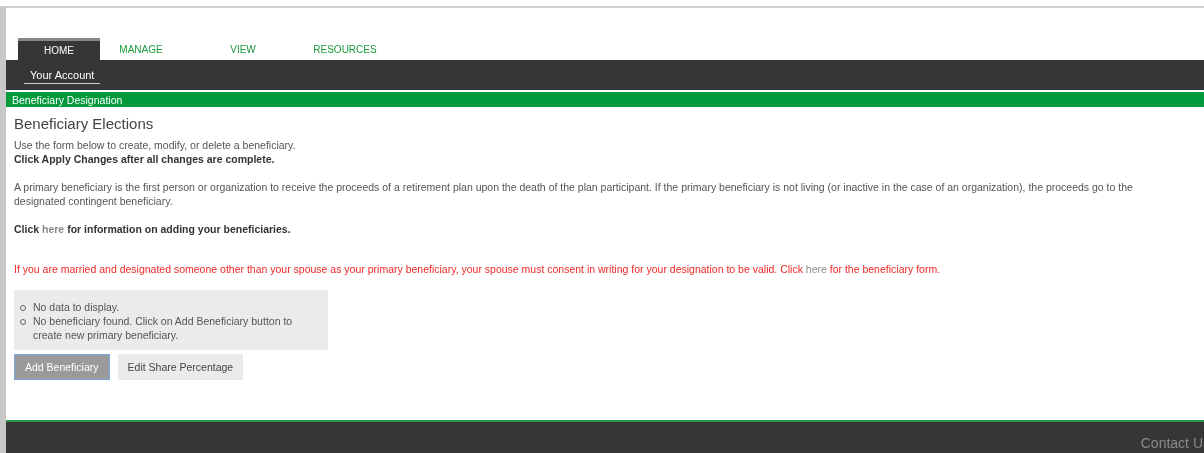 The width and height of the screenshot is (1204, 453). I want to click on message-text: No beneficiary found. Click on Add Beneficiary button to create new primary beneficiary., so click(163, 328).